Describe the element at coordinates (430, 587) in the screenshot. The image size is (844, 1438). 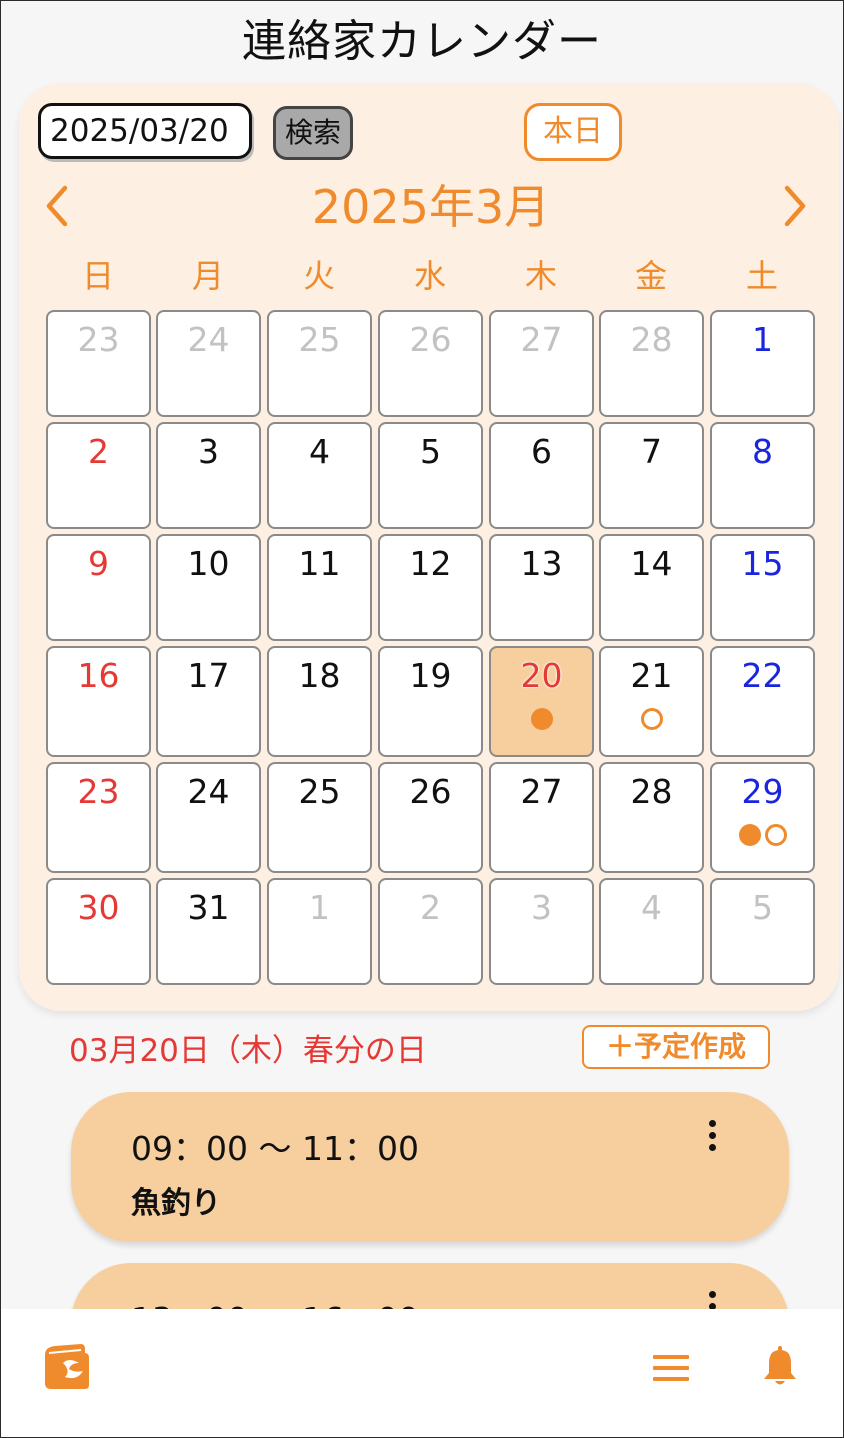
I see `calendar-day-cell: 12` at that location.